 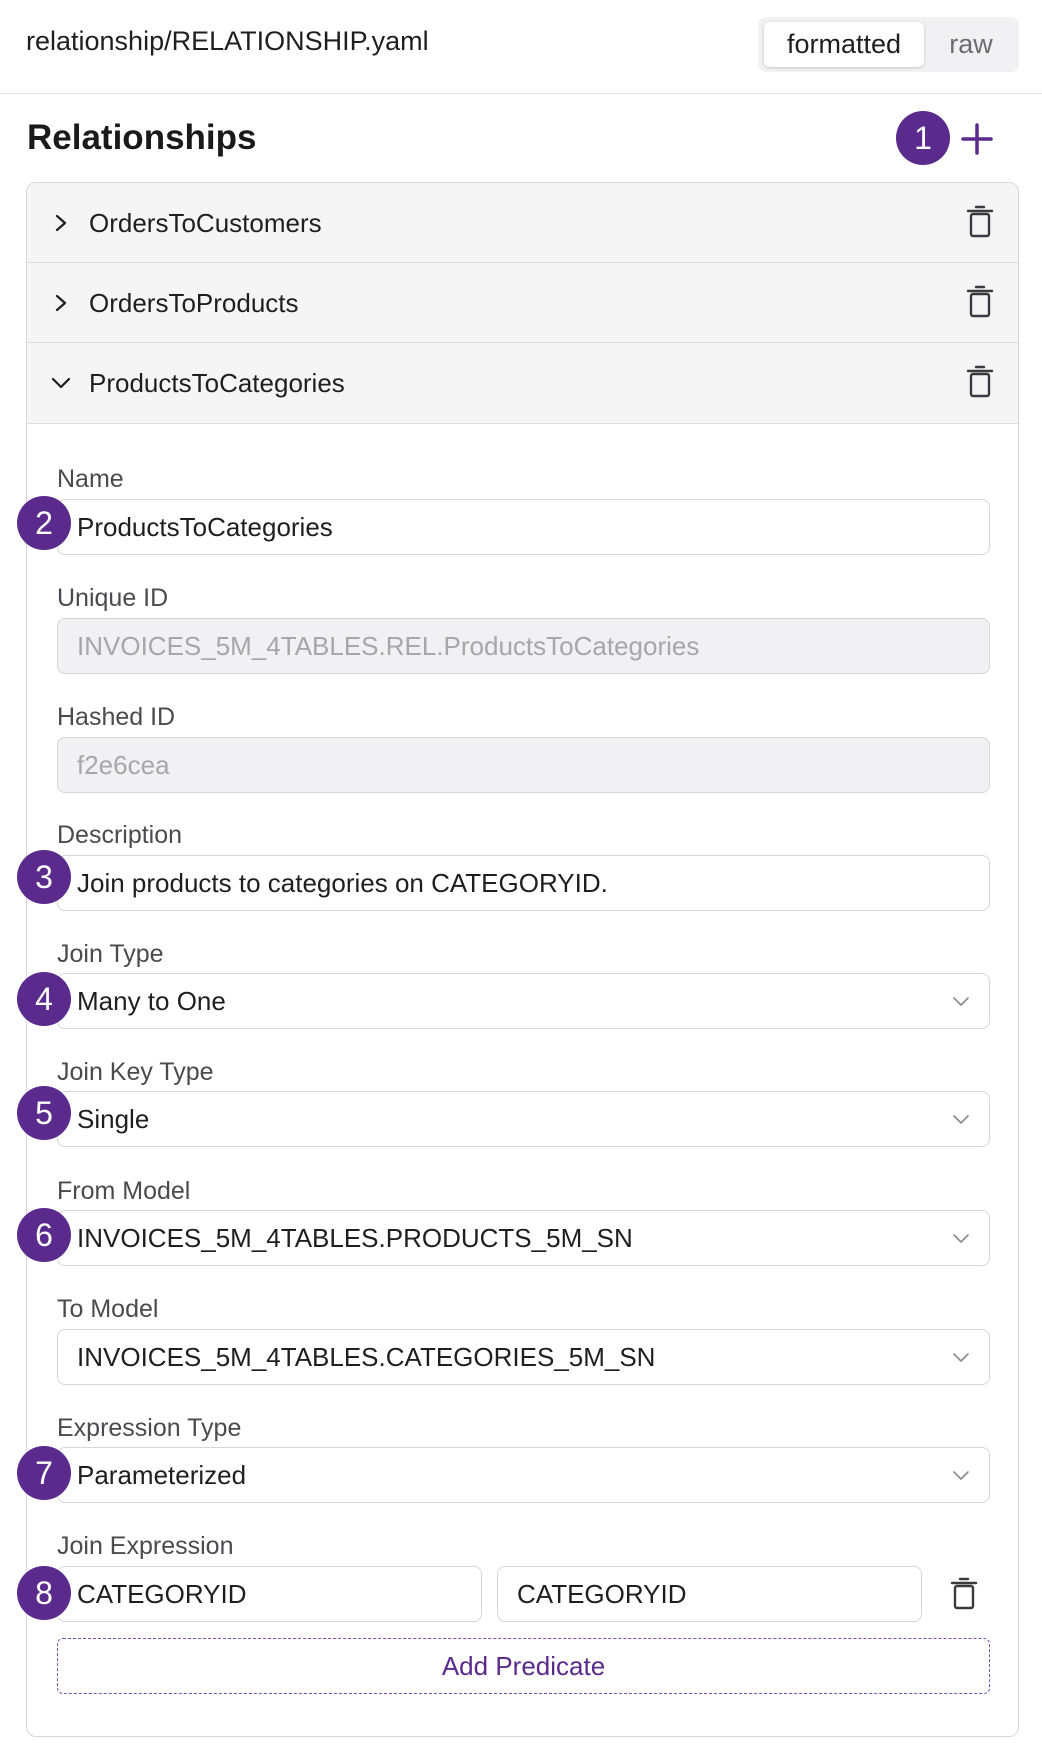 I want to click on name-input: ProductsToCategories, so click(x=523, y=527).